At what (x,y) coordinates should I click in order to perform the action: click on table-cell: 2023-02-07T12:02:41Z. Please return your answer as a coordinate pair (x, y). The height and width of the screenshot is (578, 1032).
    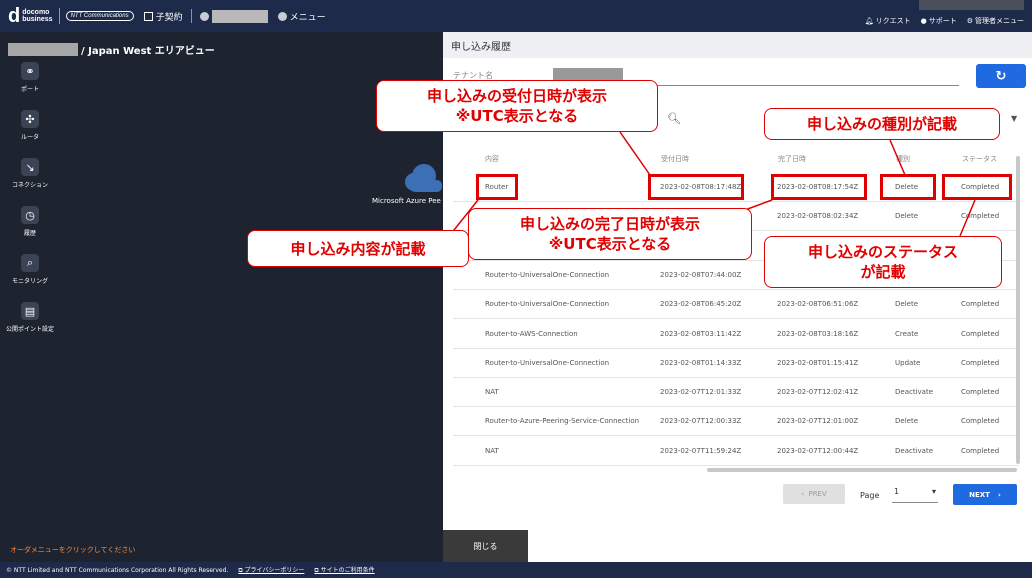
    Looking at the image, I should click on (818, 392).